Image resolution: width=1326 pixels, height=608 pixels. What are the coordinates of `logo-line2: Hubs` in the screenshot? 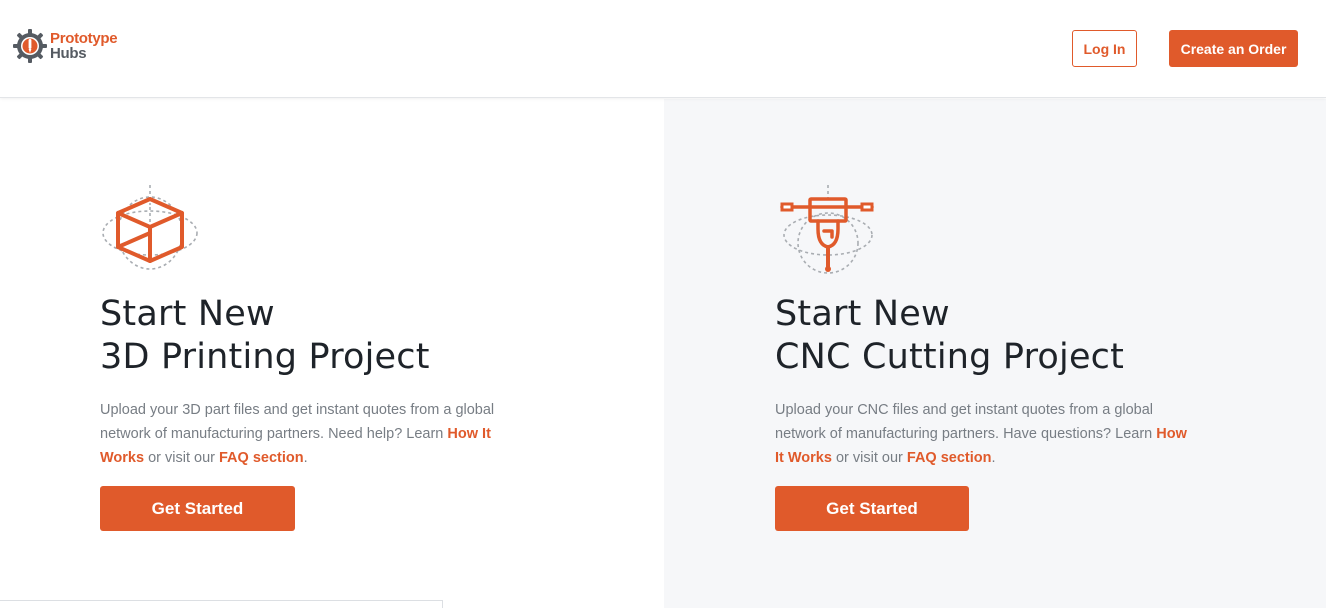 It's located at (68, 53).